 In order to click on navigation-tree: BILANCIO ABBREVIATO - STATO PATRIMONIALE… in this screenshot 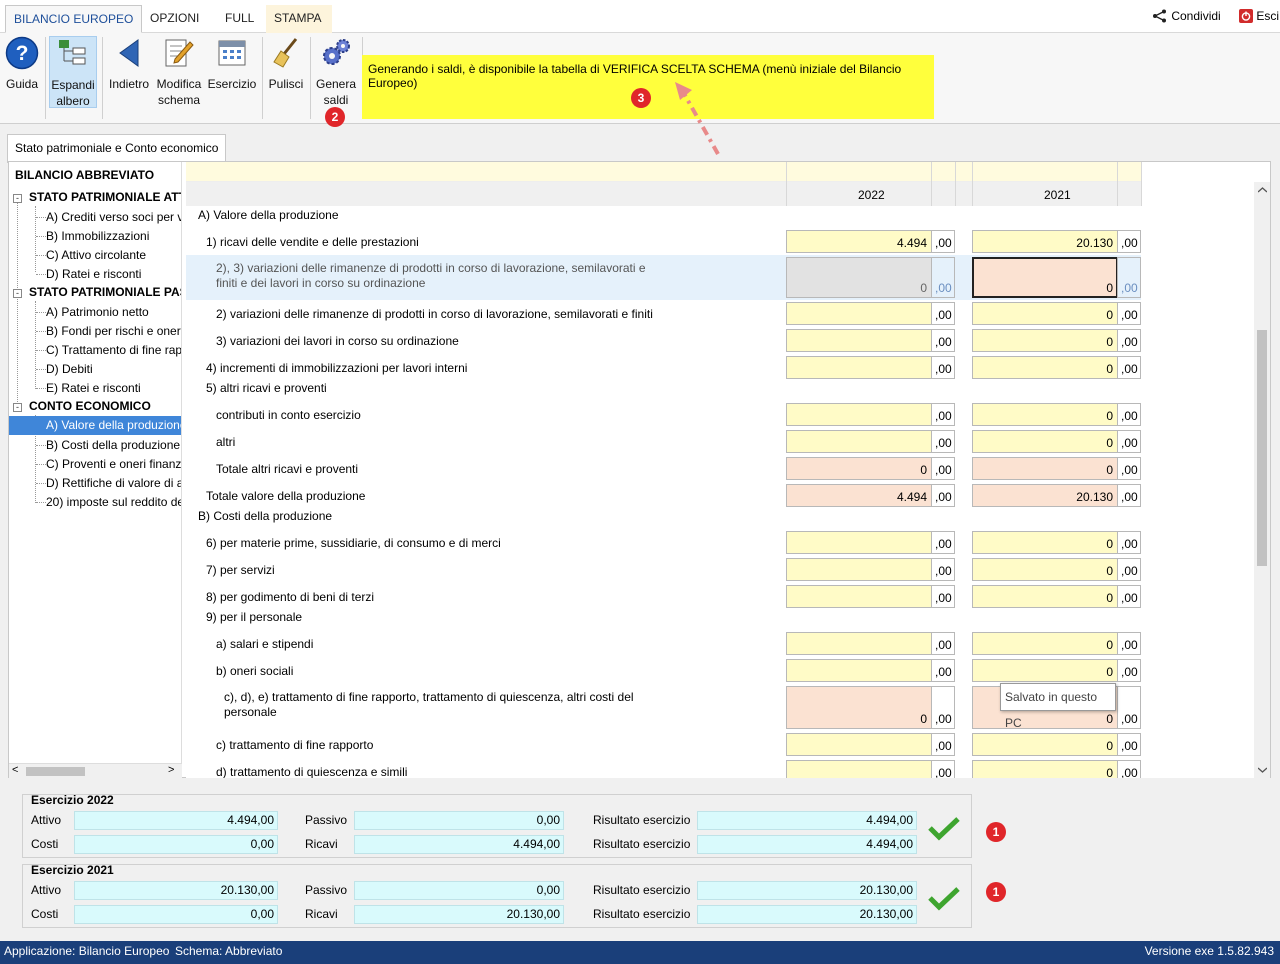, I will do `click(95, 462)`.